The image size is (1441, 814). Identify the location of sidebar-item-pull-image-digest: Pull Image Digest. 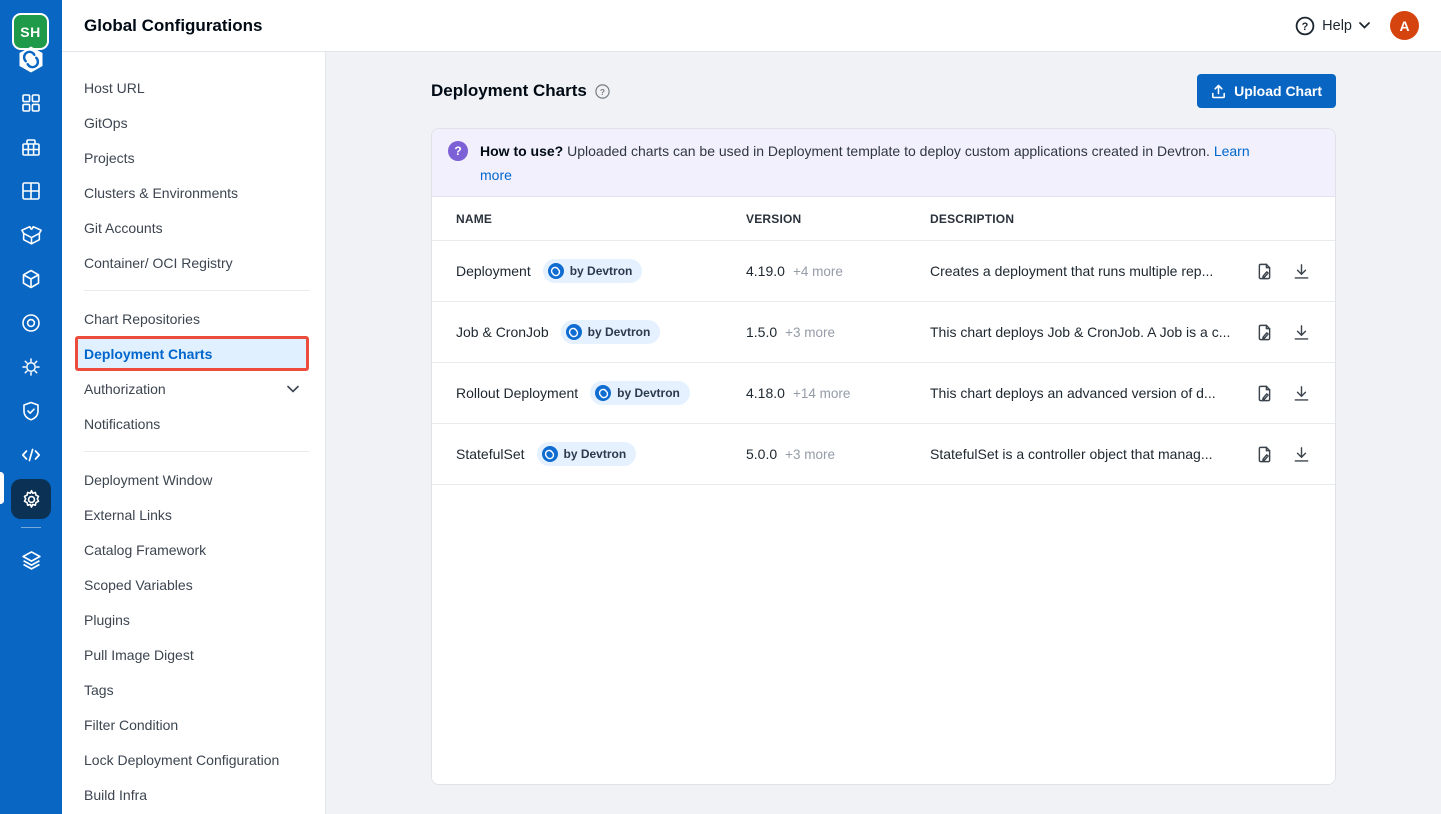
(193, 654).